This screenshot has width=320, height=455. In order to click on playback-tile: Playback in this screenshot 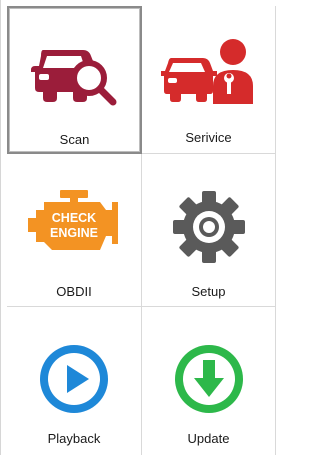, I will do `click(74, 381)`.